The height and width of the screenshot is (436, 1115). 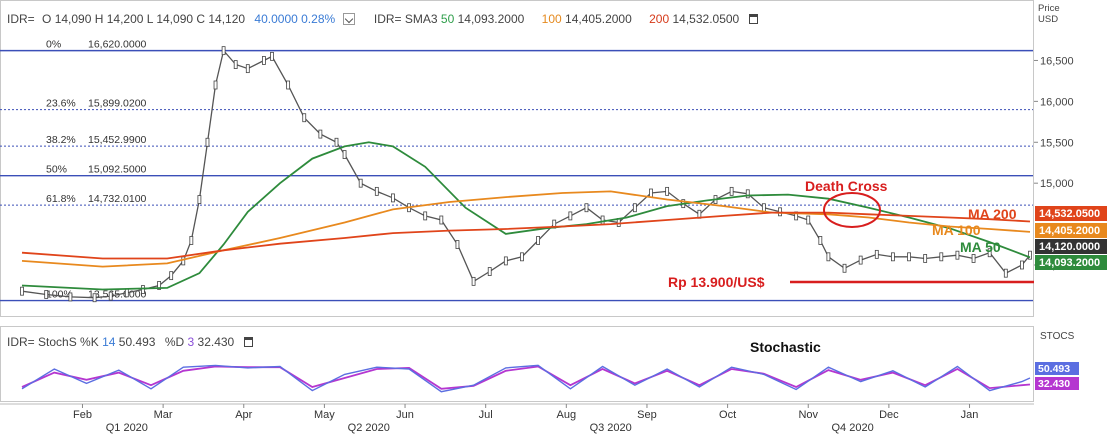 What do you see at coordinates (567, 415) in the screenshot?
I see `x-month-label: Aug` at bounding box center [567, 415].